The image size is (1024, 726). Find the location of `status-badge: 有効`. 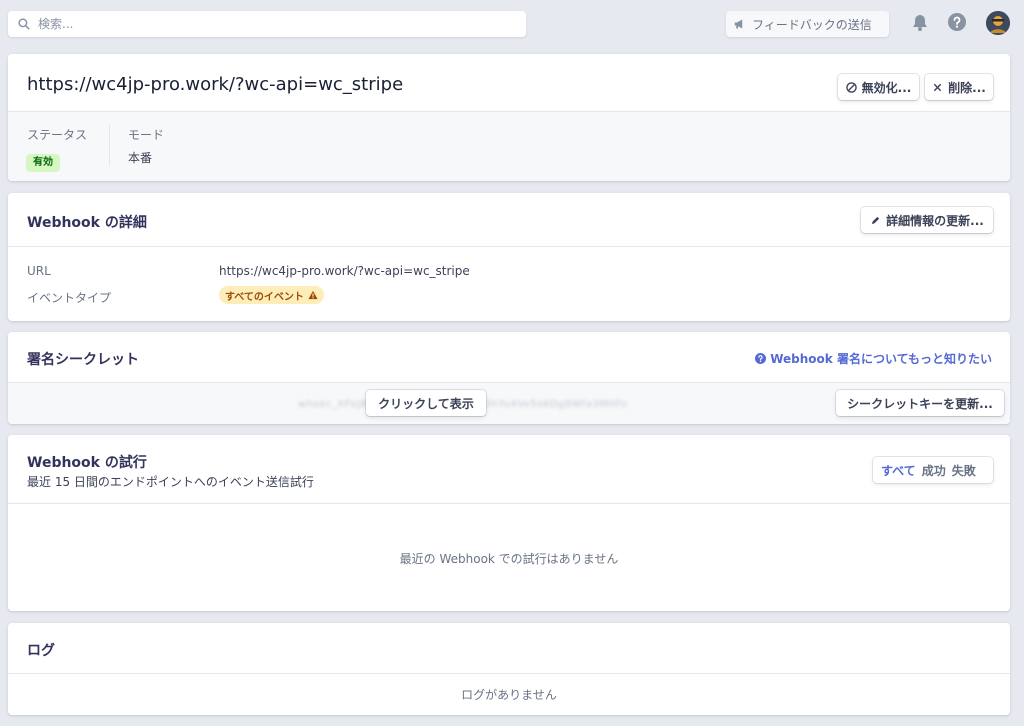

status-badge: 有効 is located at coordinates (43, 163).